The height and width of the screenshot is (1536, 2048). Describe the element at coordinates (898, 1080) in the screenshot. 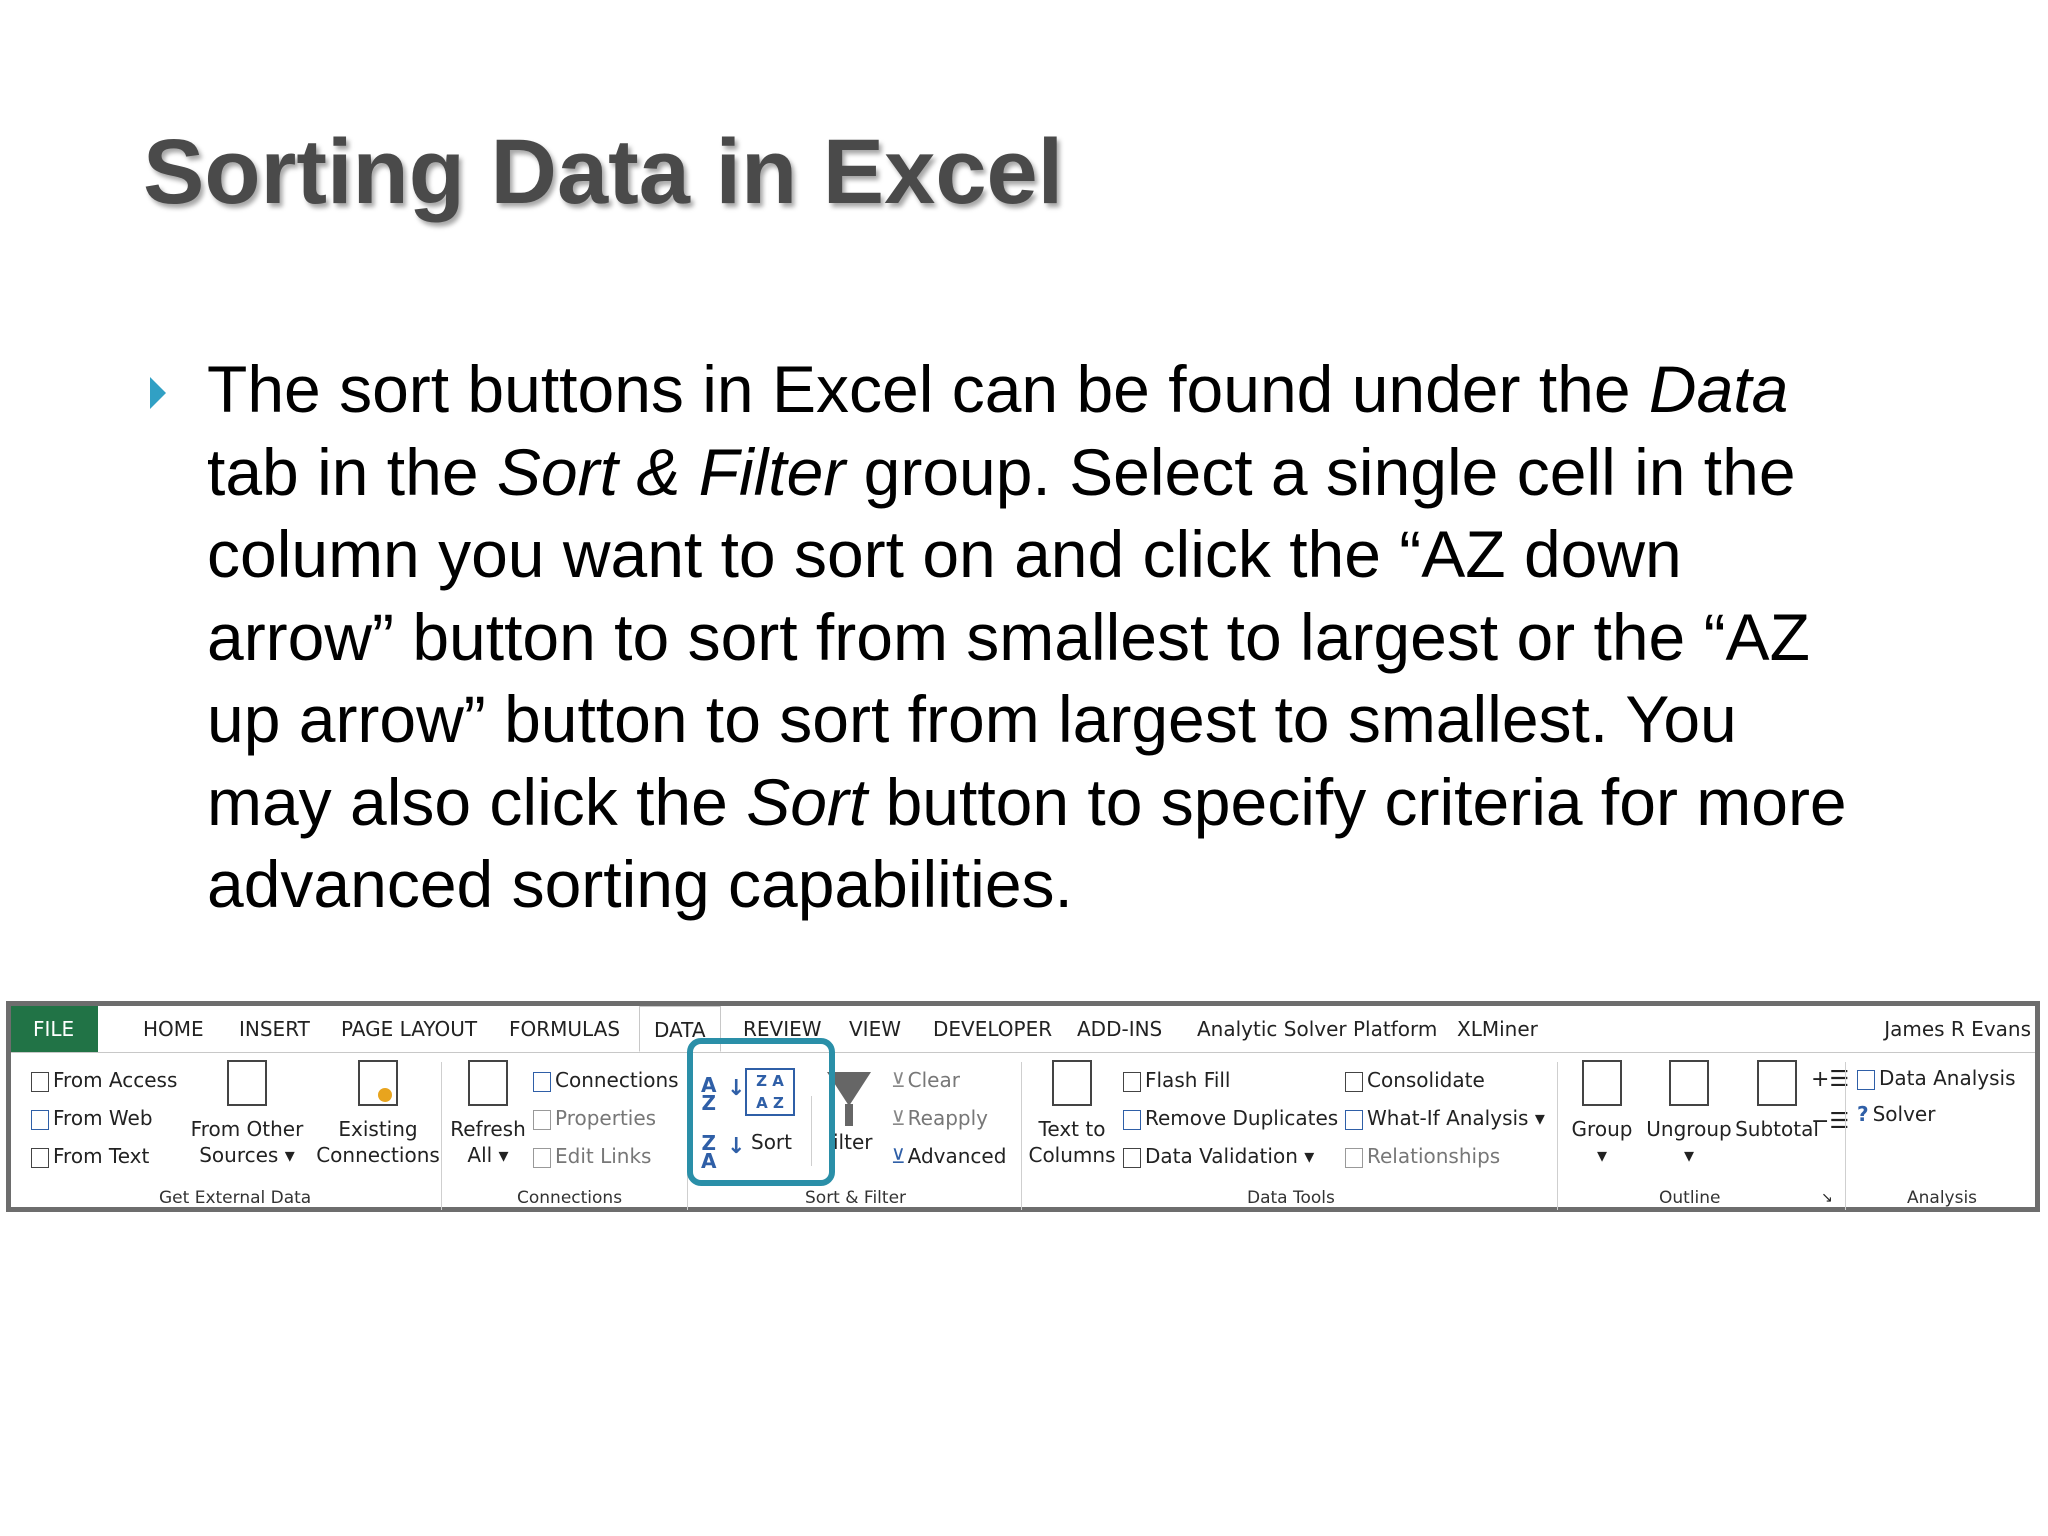

I see `clear-filter-icon: ⊻` at that location.